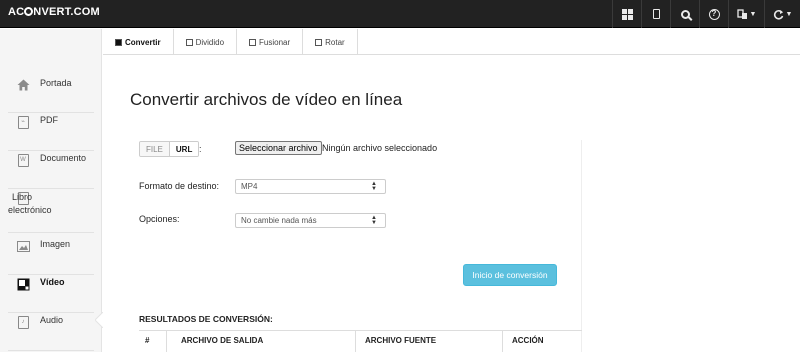 The height and width of the screenshot is (352, 800). Describe the element at coordinates (401, 340) in the screenshot. I see `column-header-source-file: ARCHIVO FUENTE` at that location.